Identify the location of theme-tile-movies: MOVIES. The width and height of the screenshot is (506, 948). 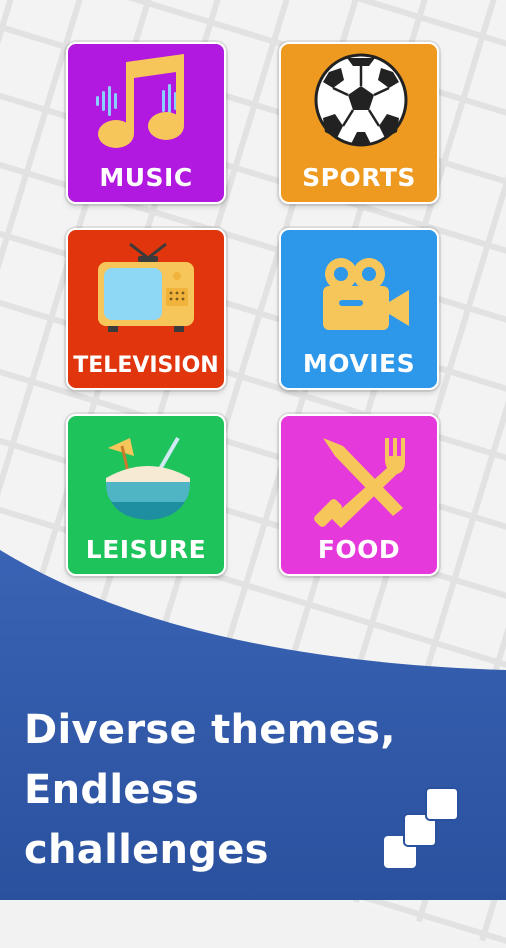
(359, 309).